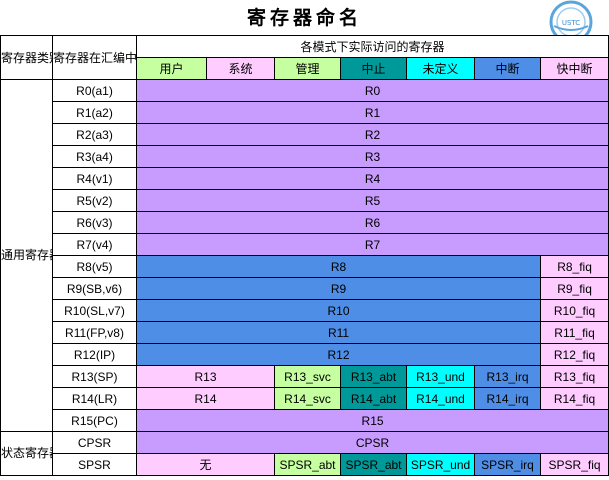 The image size is (609, 480). What do you see at coordinates (373, 464) in the screenshot?
I see `reg-cell-abt: SPSR_abt` at bounding box center [373, 464].